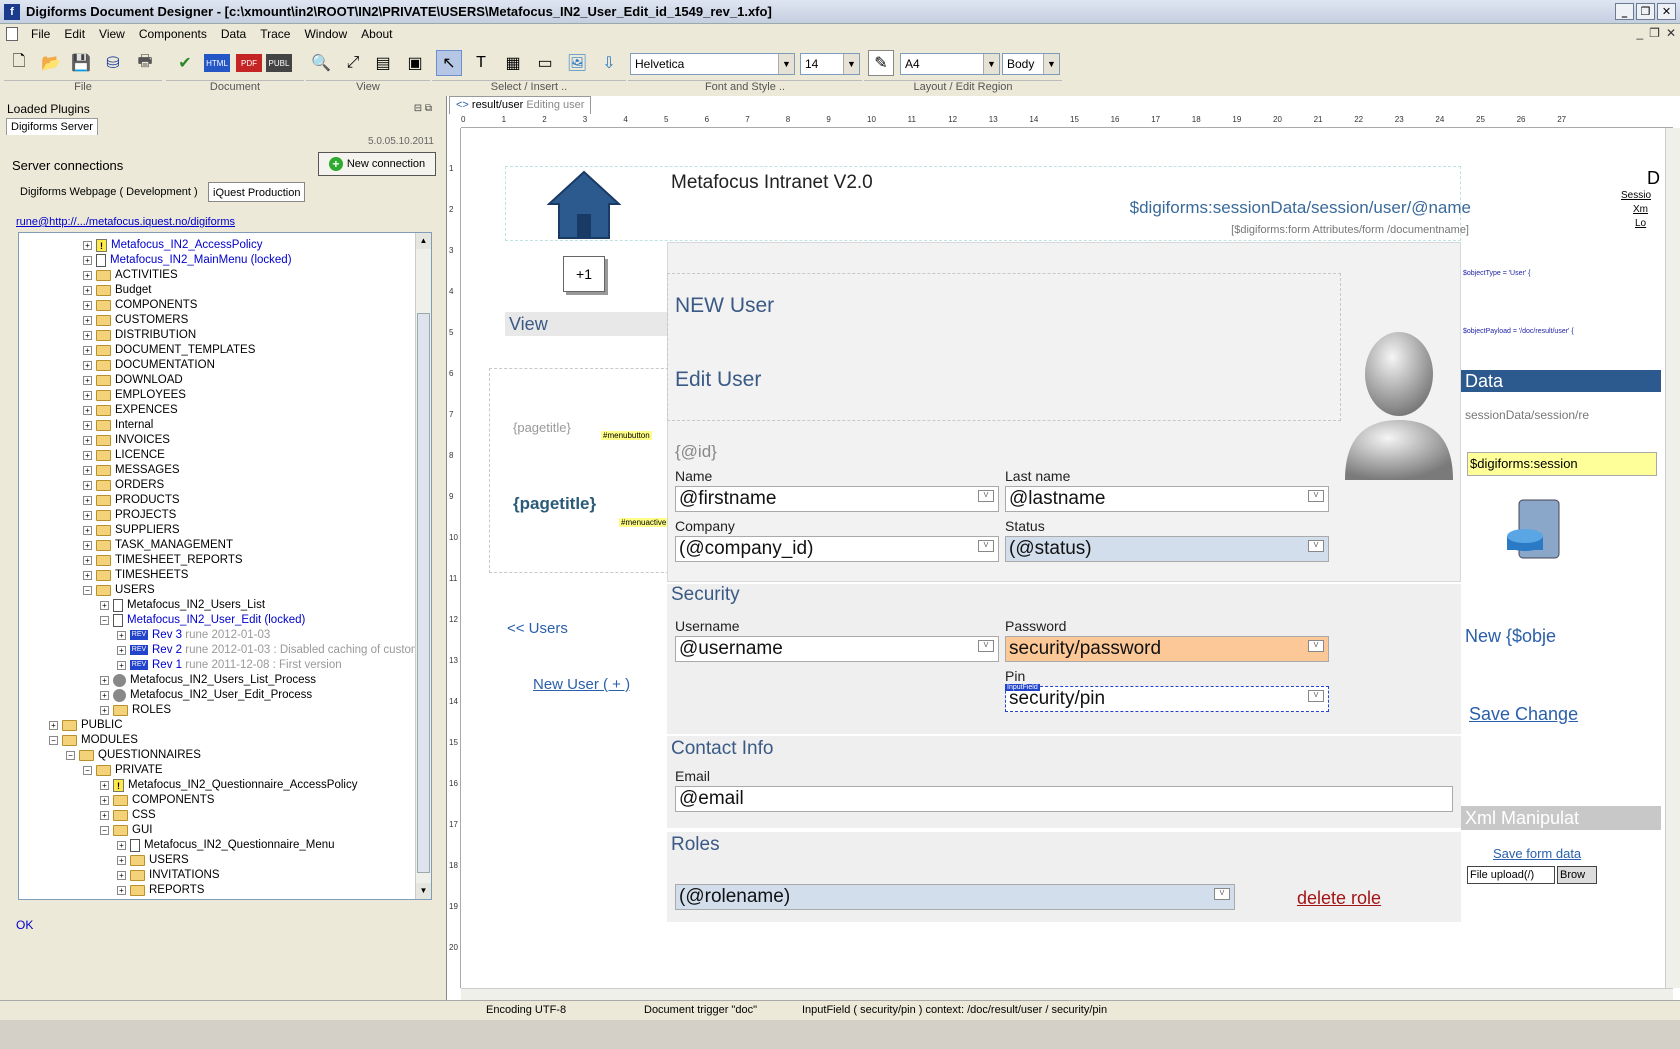 This screenshot has width=1680, height=1049. I want to click on zoom-fit-icon: ⤢, so click(353, 63).